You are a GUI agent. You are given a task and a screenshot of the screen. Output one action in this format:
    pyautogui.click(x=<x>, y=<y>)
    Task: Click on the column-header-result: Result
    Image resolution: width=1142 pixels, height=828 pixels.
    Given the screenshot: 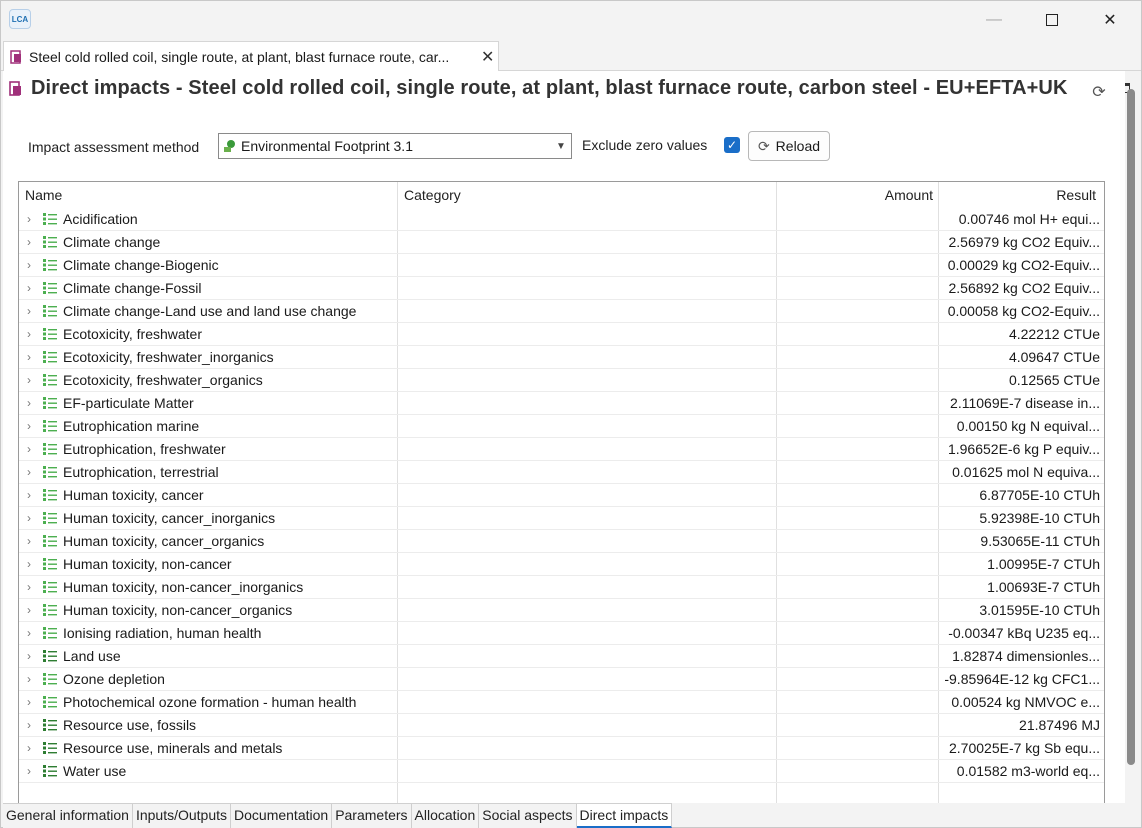 What is the action you would take?
    pyautogui.click(x=1018, y=195)
    